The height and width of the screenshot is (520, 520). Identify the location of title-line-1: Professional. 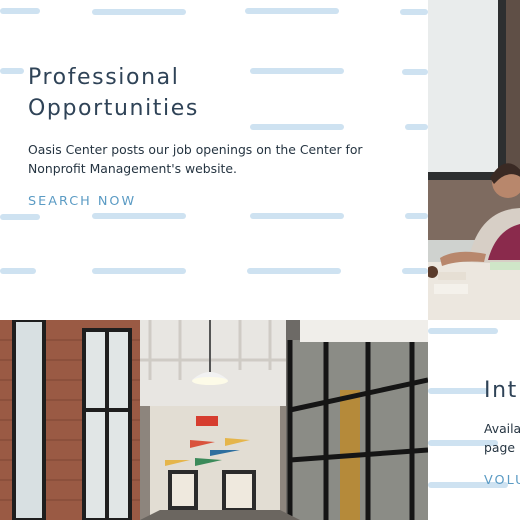
(104, 77).